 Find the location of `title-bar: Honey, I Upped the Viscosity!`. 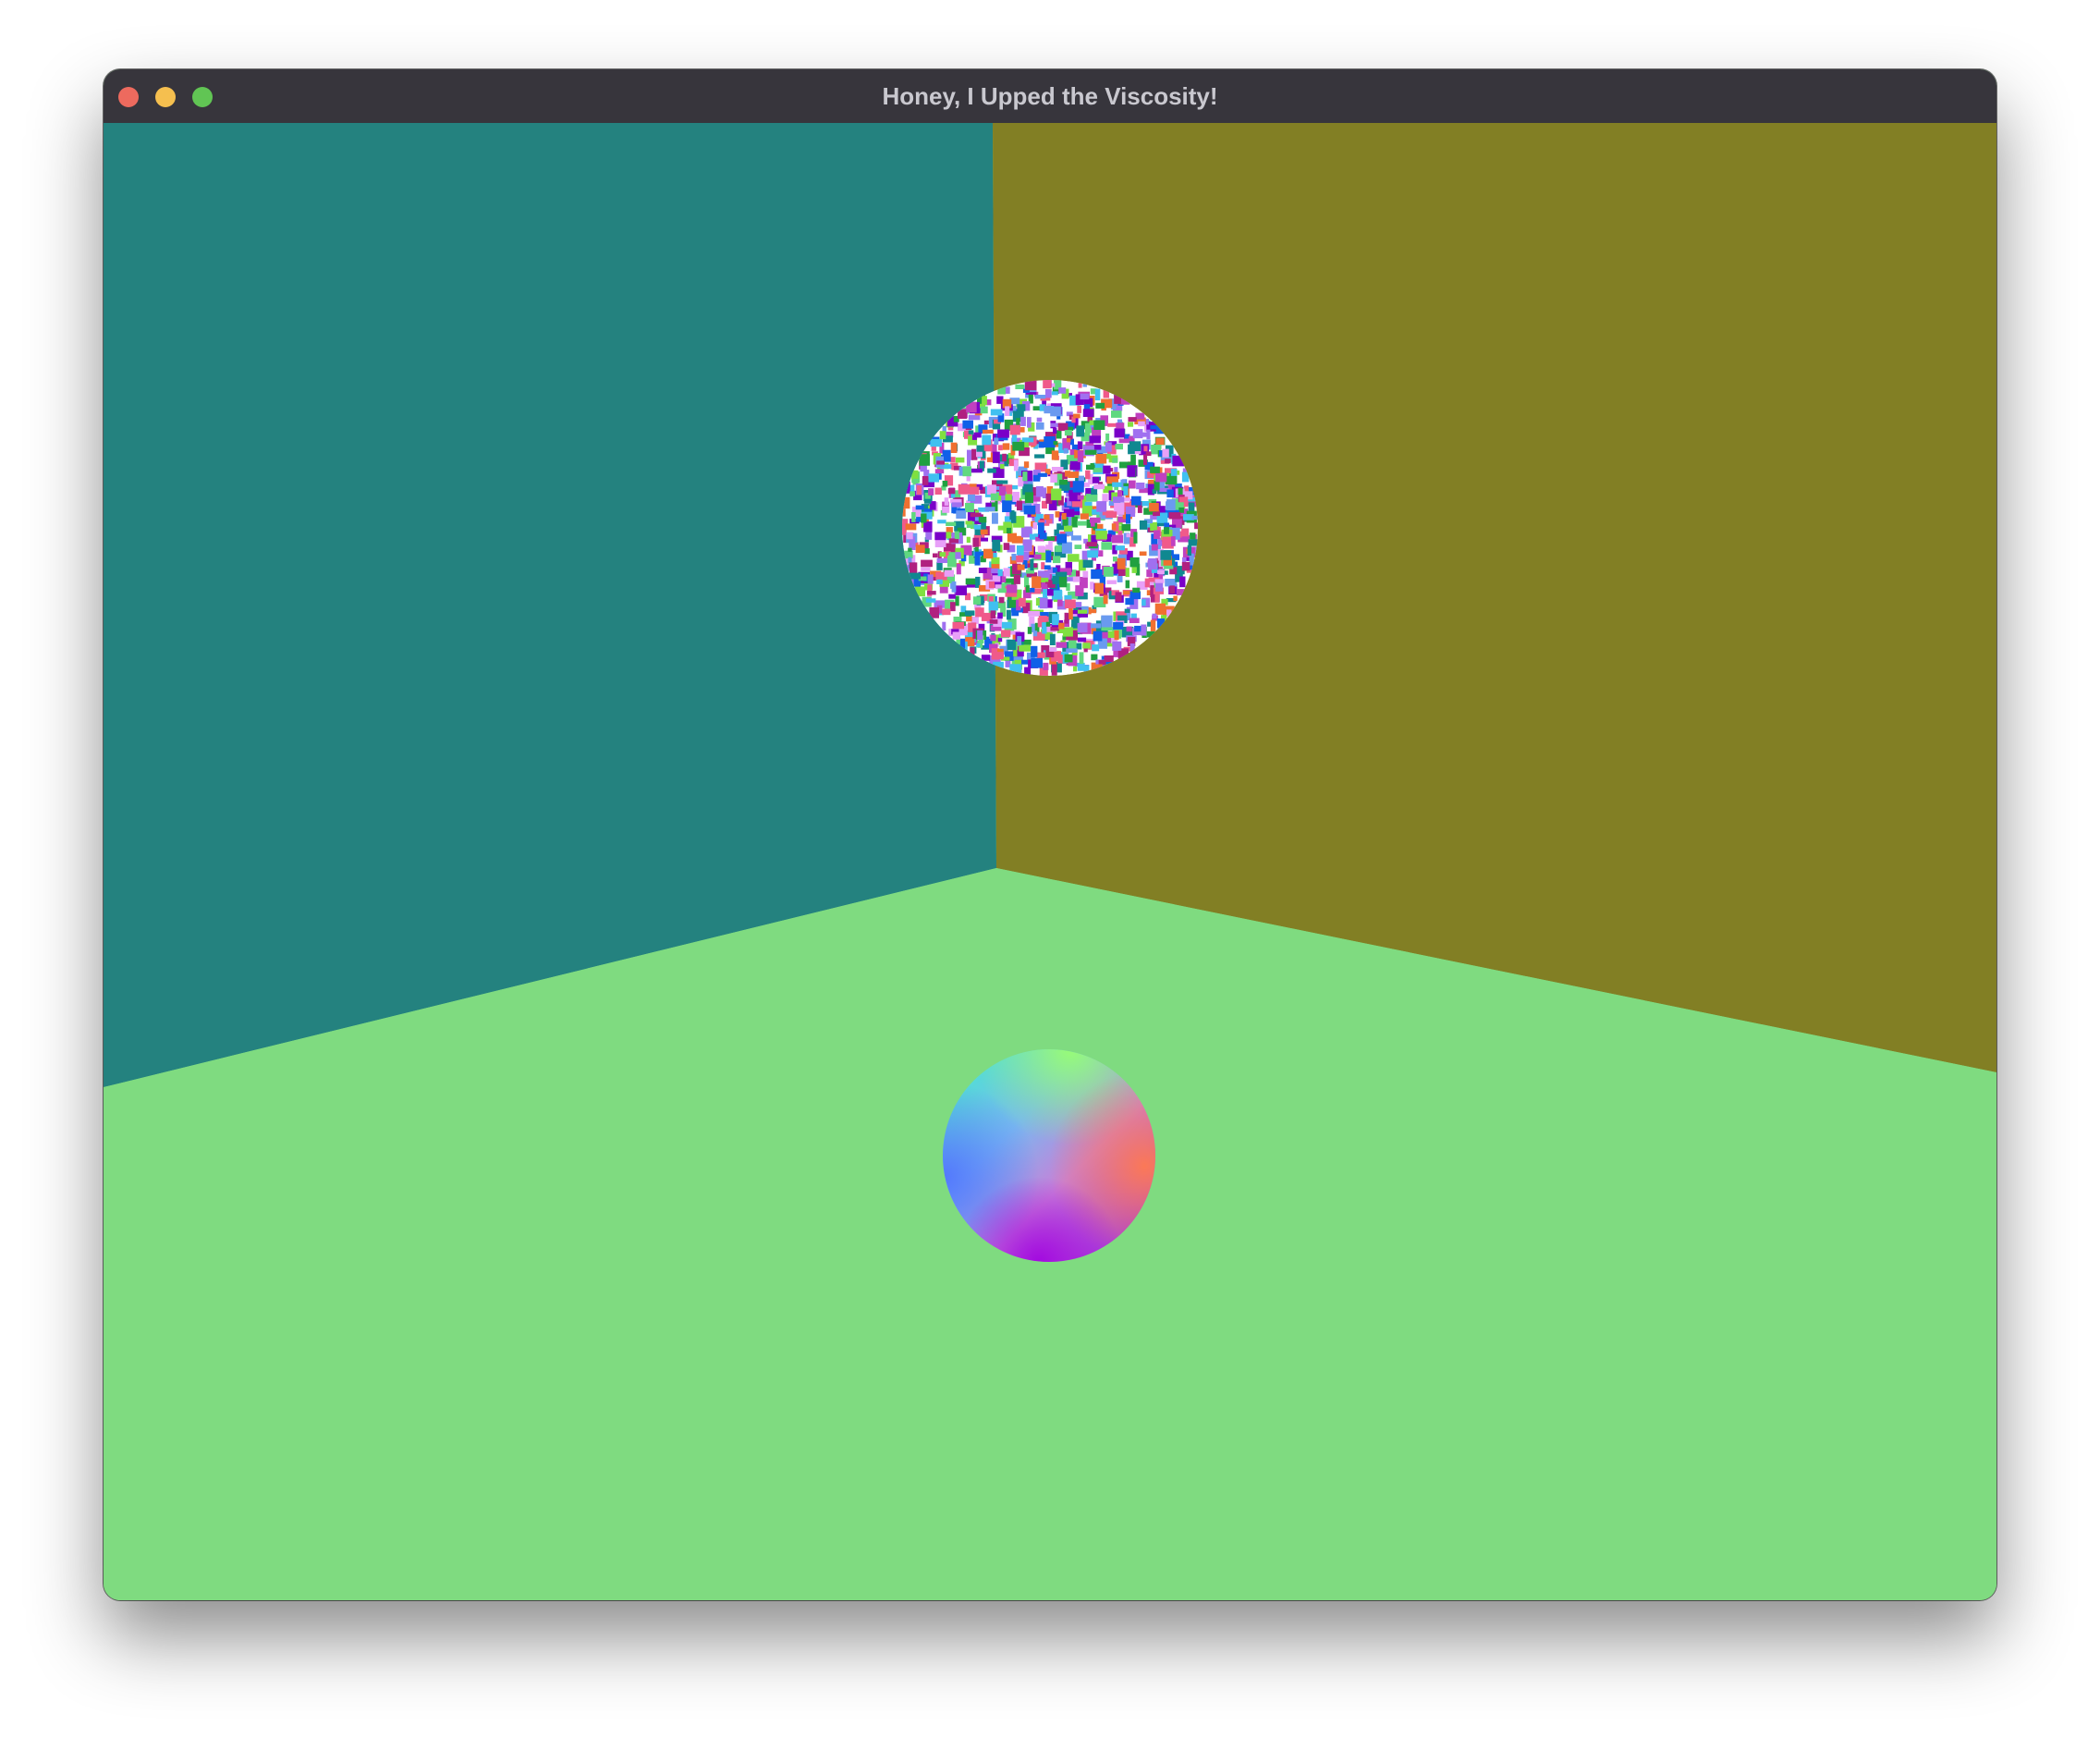

title-bar: Honey, I Upped the Viscosity! is located at coordinates (1050, 96).